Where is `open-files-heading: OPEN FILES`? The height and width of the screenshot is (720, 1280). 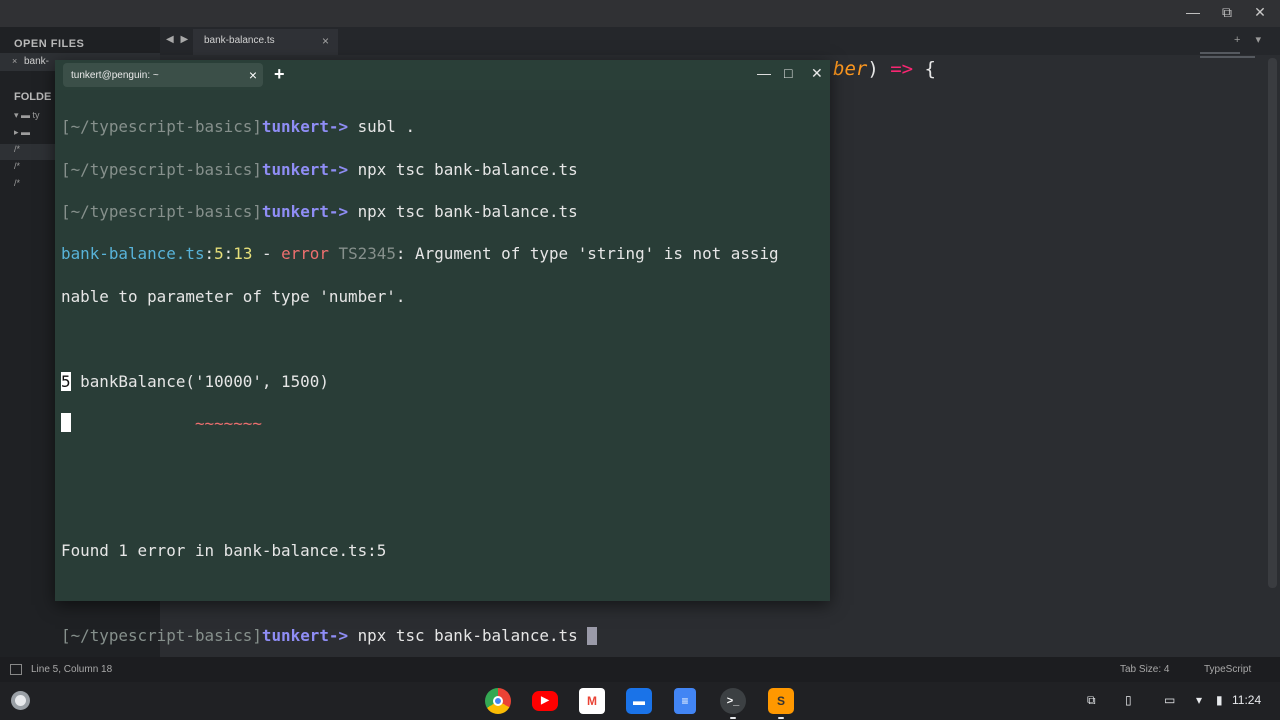
open-files-heading: OPEN FILES is located at coordinates (49, 44).